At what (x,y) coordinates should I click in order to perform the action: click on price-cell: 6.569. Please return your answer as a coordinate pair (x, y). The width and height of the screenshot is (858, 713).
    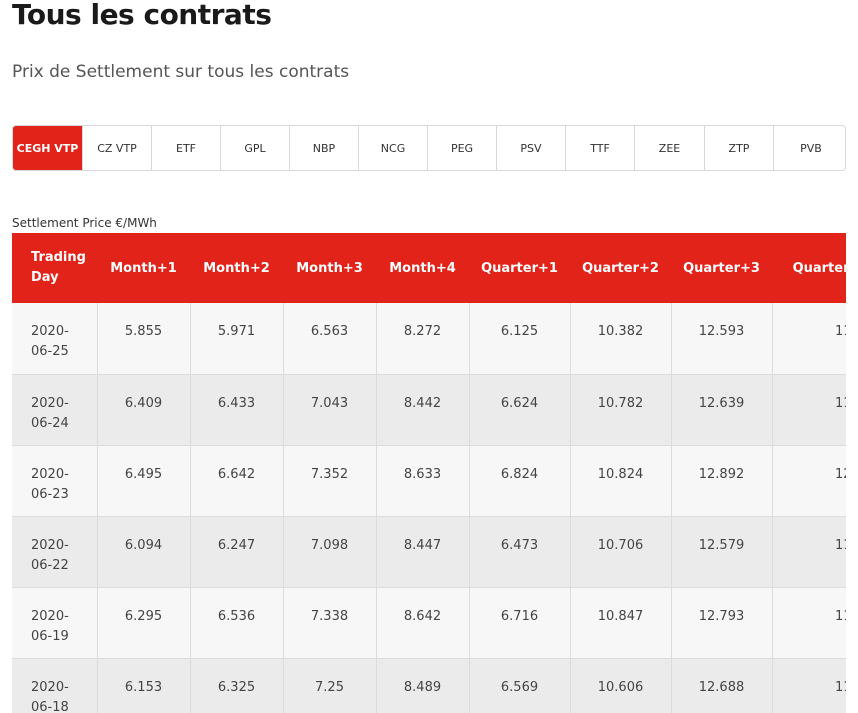
    Looking at the image, I should click on (520, 685).